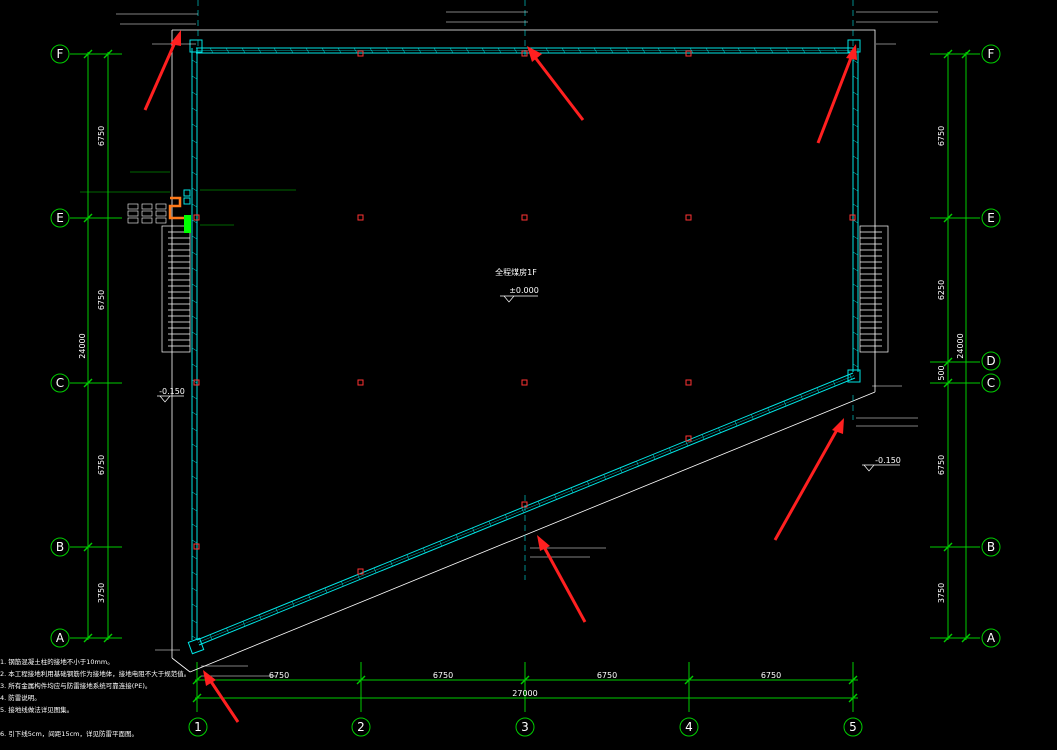 The height and width of the screenshot is (750, 1057). Describe the element at coordinates (60, 383) in the screenshot. I see `axis-label-left-C: C` at that location.